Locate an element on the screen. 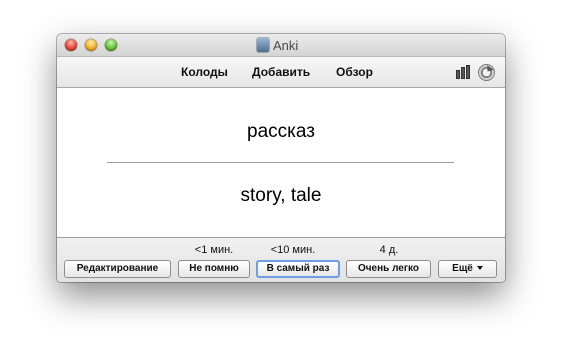 The height and width of the screenshot is (362, 562). easy-interval: 4 д. is located at coordinates (389, 250).